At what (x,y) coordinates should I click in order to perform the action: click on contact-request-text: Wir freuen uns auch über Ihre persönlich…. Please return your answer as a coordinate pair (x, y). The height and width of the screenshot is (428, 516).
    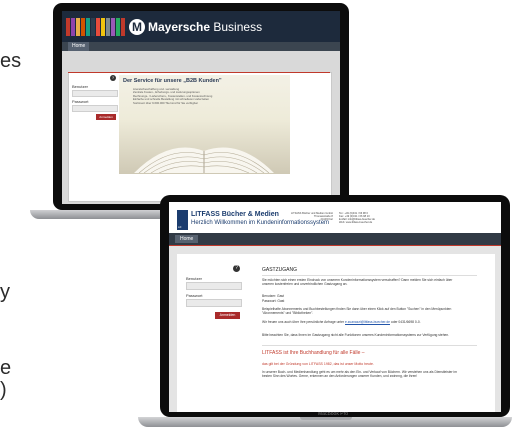
    Looking at the image, I should click on (362, 322).